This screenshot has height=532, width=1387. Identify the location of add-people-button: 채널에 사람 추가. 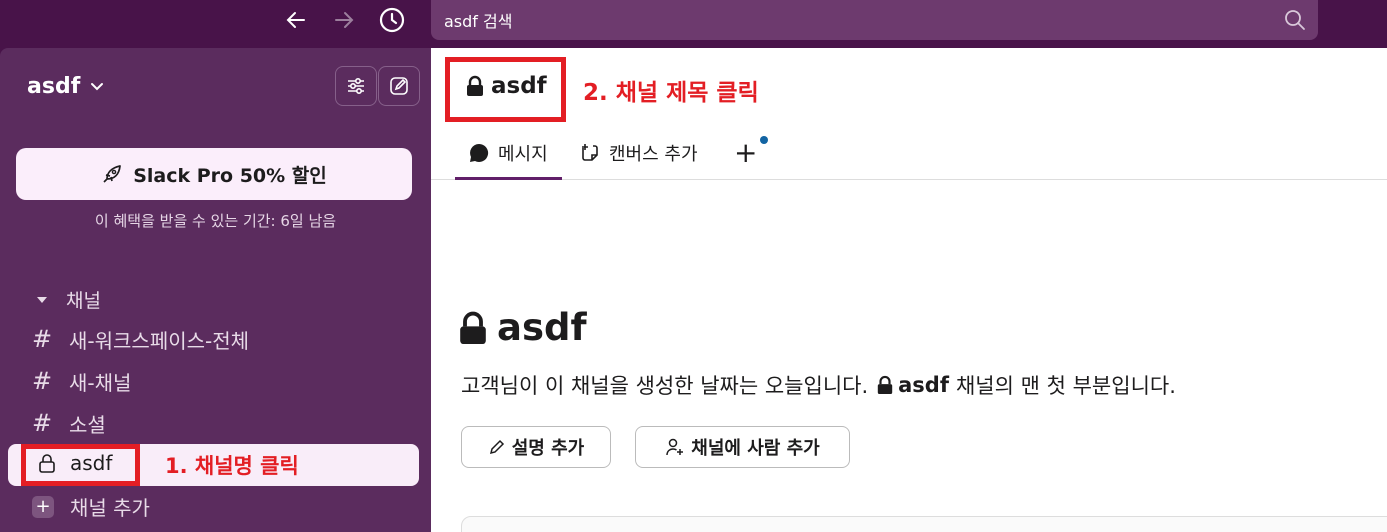
(742, 447).